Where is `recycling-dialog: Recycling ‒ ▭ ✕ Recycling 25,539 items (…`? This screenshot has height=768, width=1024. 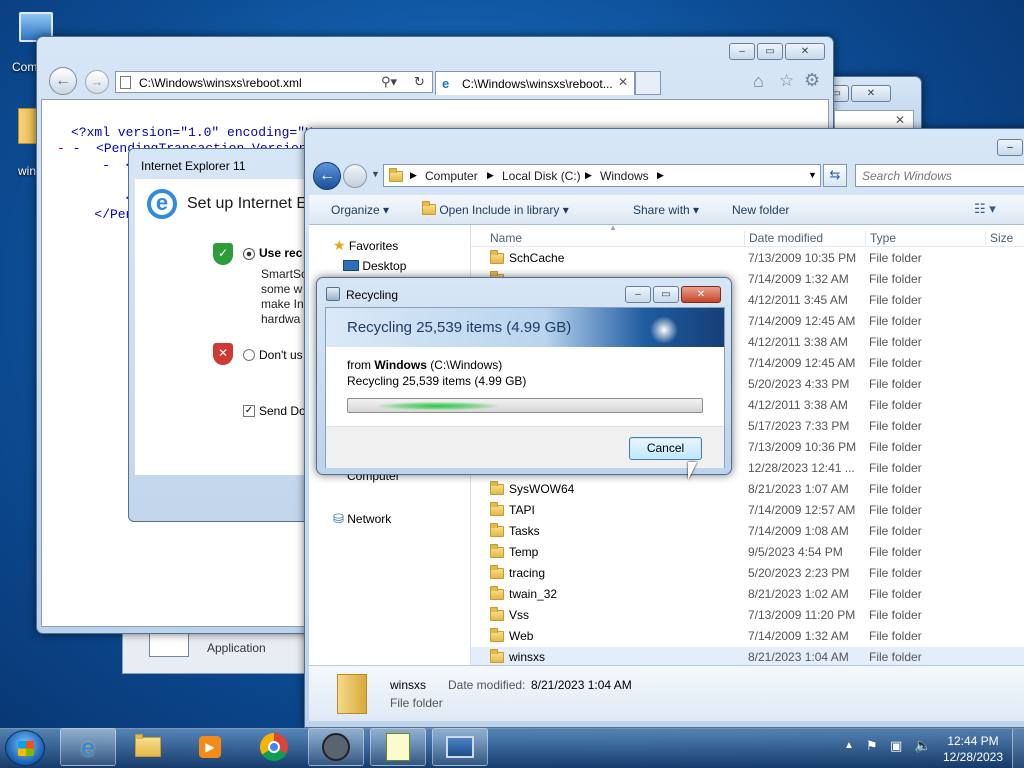
recycling-dialog: Recycling ‒ ▭ ✕ Recycling 25,539 items (… is located at coordinates (524, 376).